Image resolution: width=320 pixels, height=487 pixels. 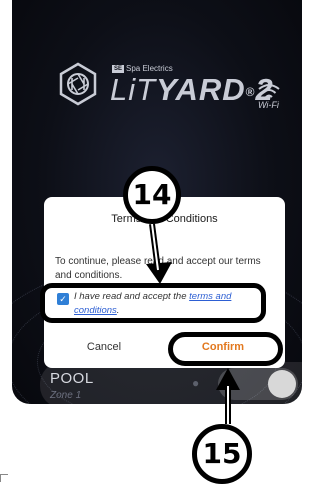 I want to click on wifi-label: Wi-Fi, so click(x=268, y=105).